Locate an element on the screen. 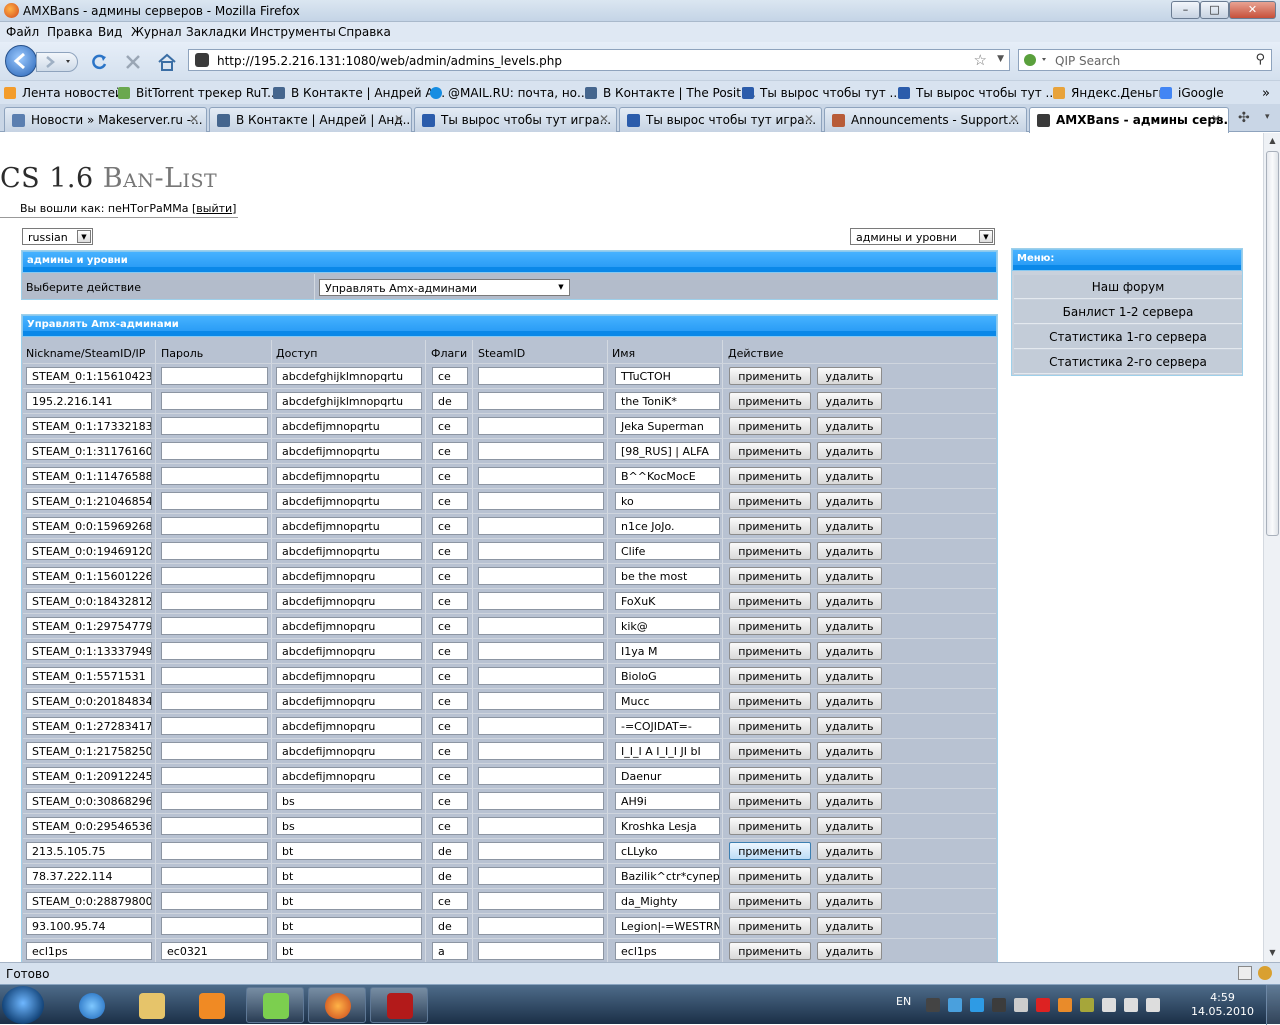 This screenshot has width=1280, height=1025. name-field: -=COJIDAT=- is located at coordinates (667, 726).